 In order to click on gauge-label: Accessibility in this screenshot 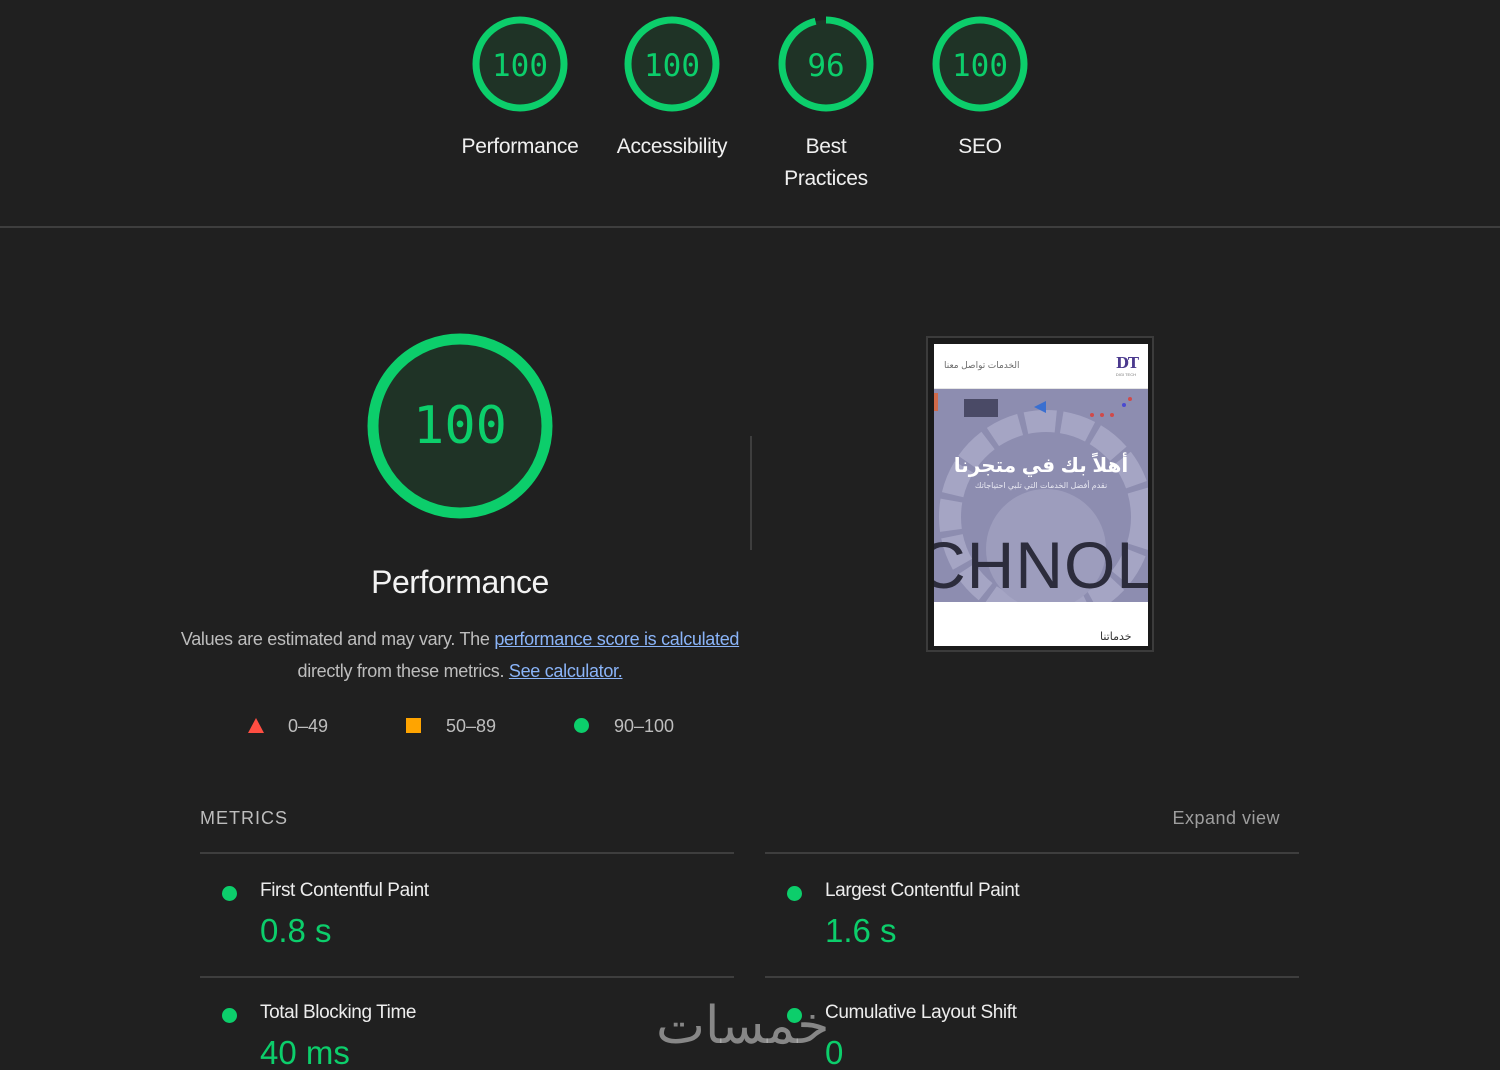, I will do `click(672, 146)`.